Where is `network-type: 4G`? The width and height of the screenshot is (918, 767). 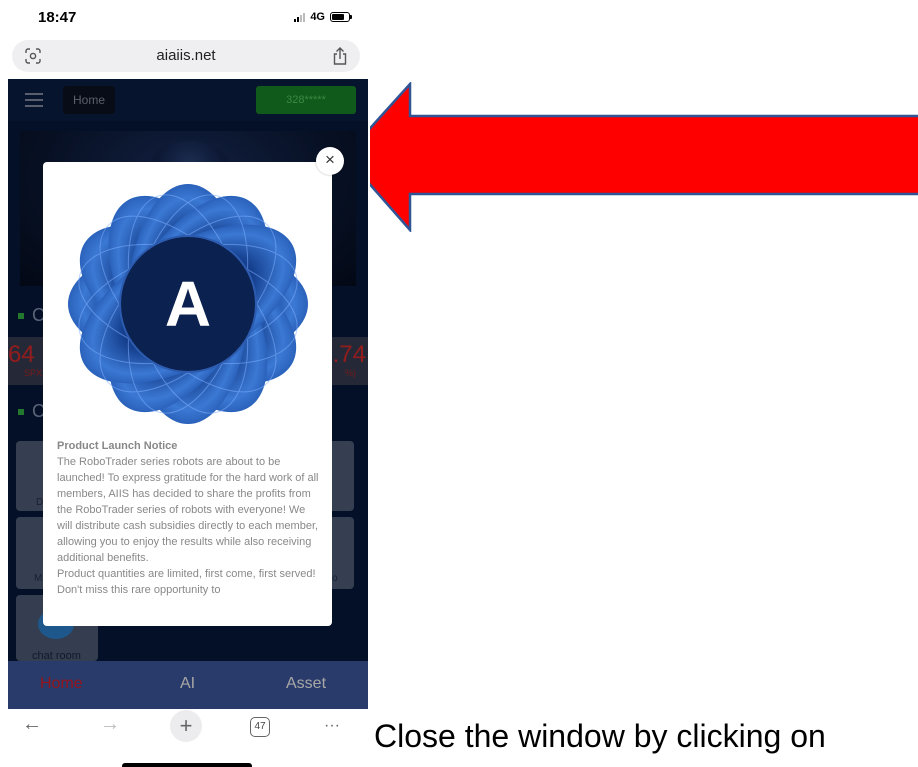
network-type: 4G is located at coordinates (317, 17).